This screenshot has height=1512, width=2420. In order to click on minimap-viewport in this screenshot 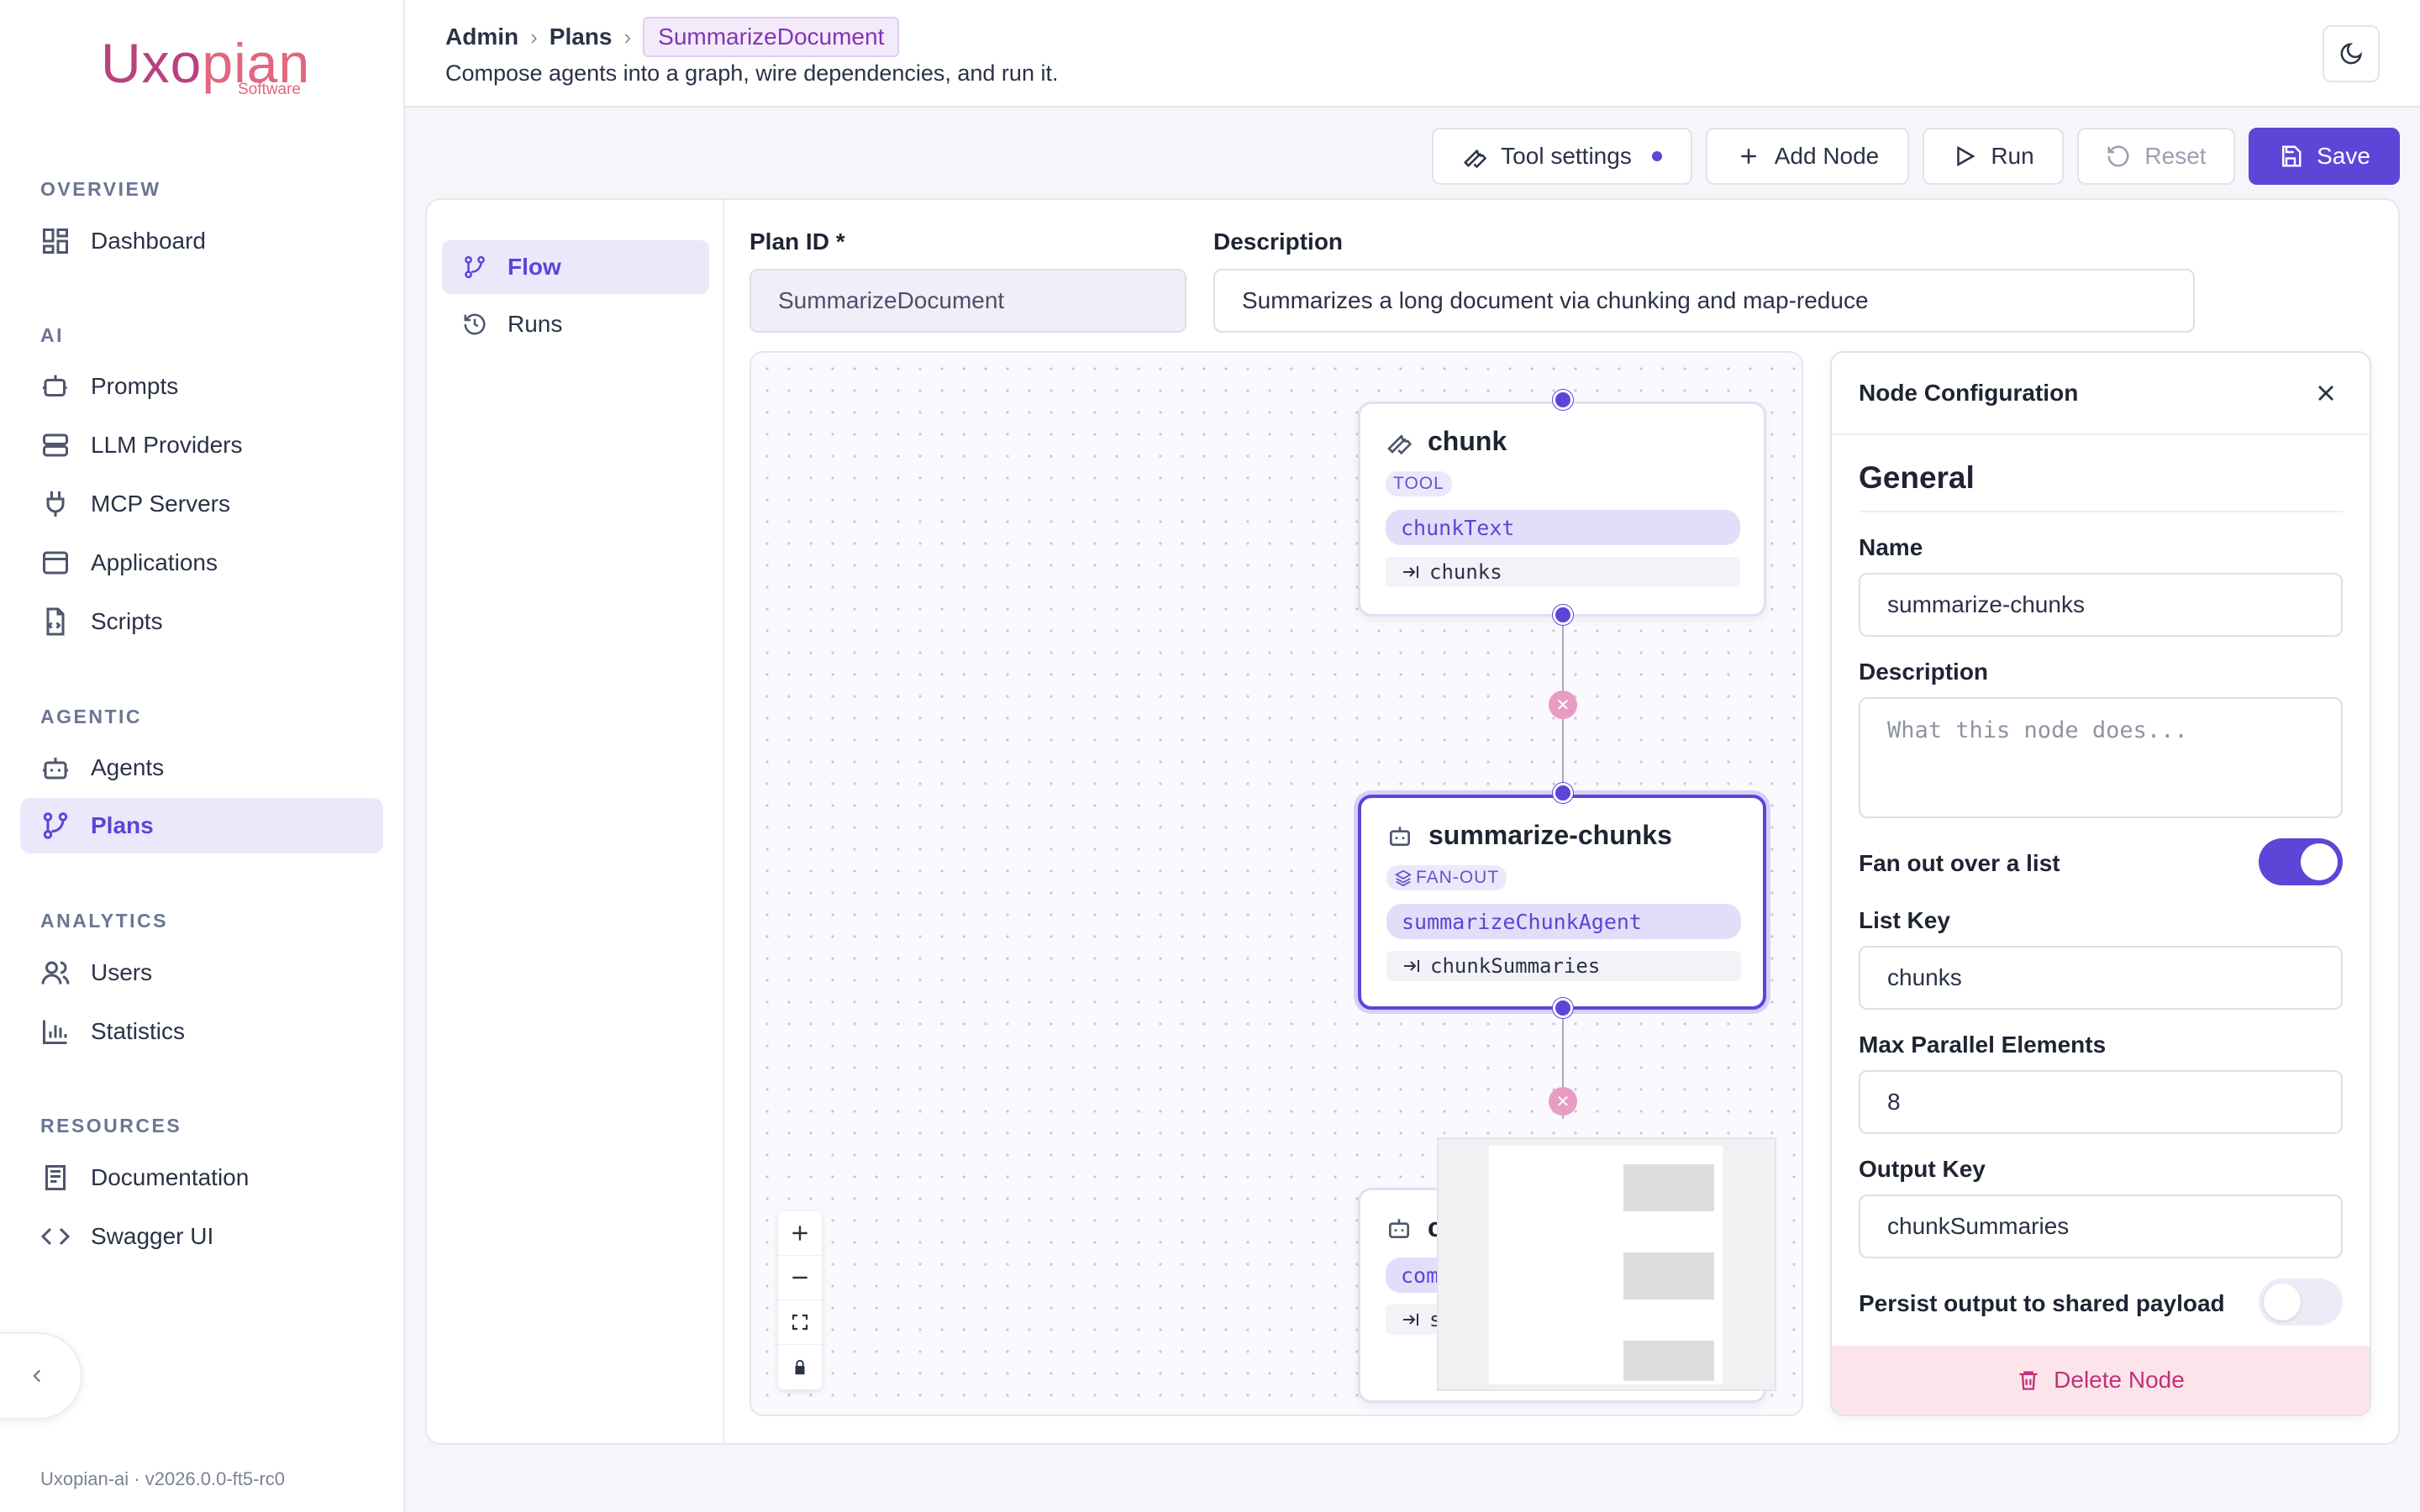, I will do `click(1606, 1265)`.